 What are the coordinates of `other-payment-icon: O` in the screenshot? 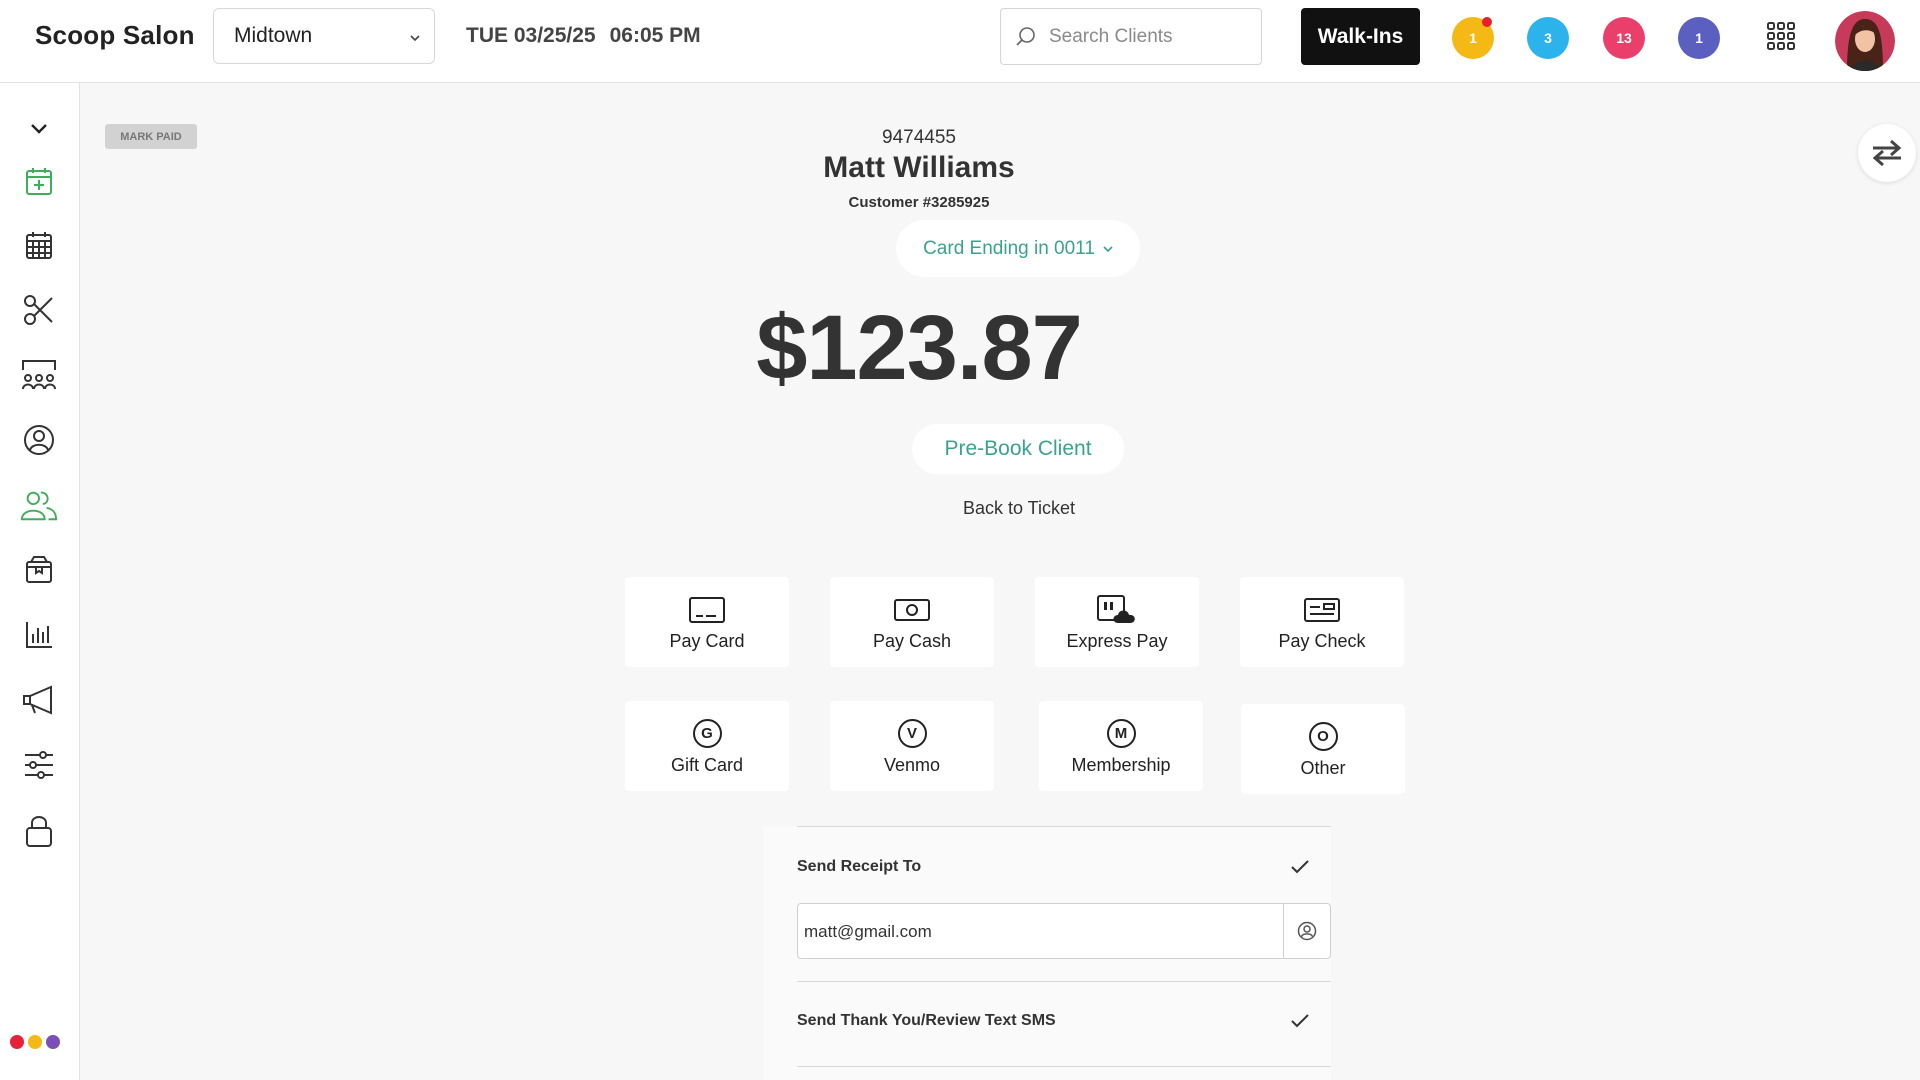 It's located at (1323, 736).